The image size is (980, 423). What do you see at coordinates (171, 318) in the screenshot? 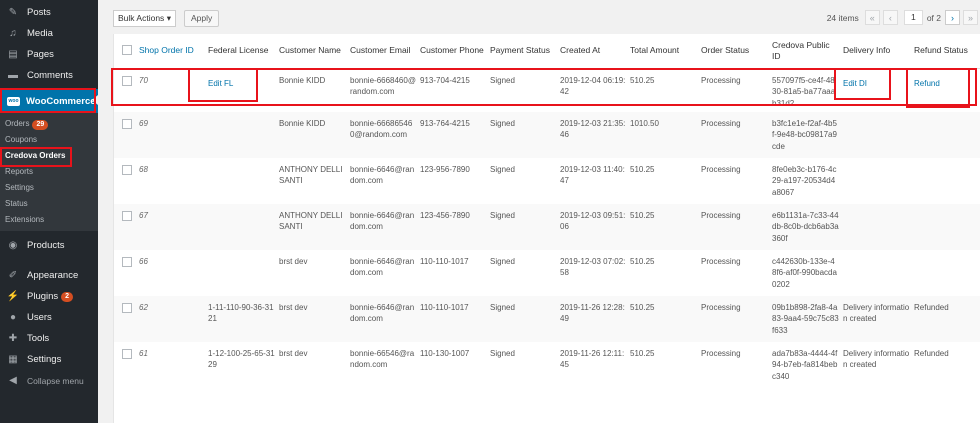
I see `cell-order-id: 62` at bounding box center [171, 318].